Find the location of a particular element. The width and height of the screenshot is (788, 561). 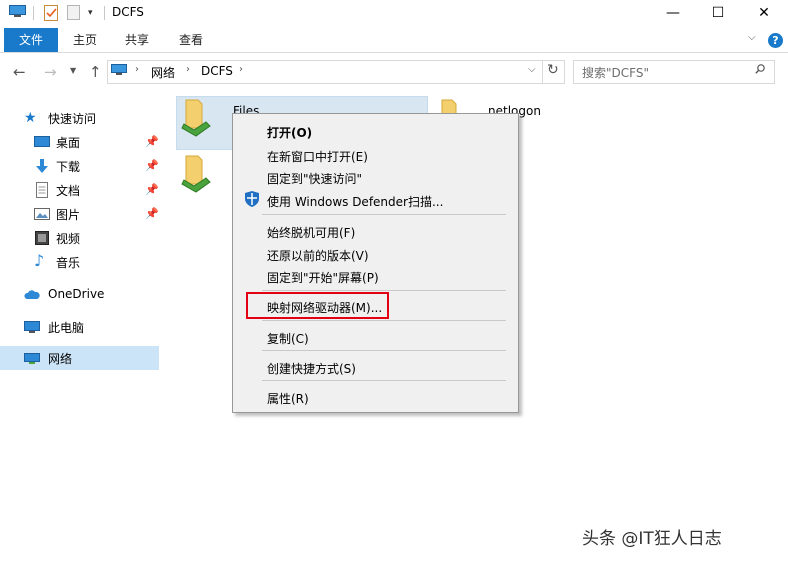

music-icon: ♪ is located at coordinates (39, 260).